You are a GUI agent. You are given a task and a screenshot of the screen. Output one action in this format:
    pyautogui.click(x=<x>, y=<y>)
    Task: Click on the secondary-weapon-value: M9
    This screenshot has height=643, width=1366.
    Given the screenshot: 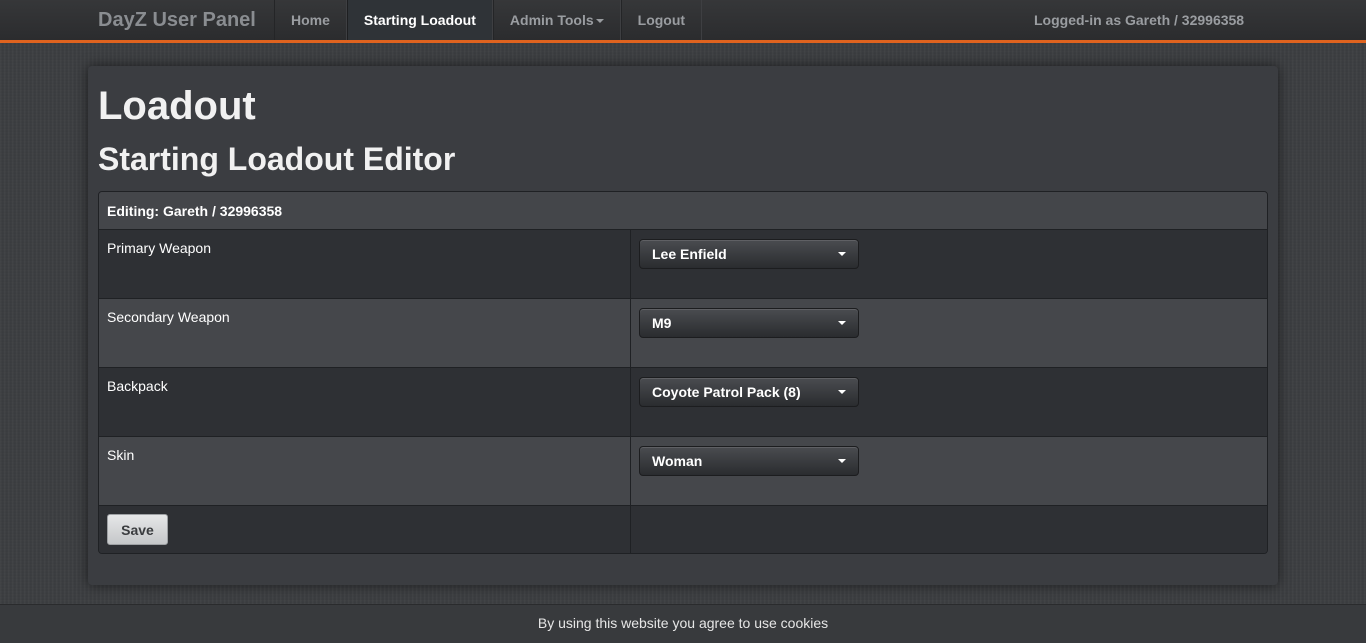 What is the action you would take?
    pyautogui.click(x=662, y=323)
    